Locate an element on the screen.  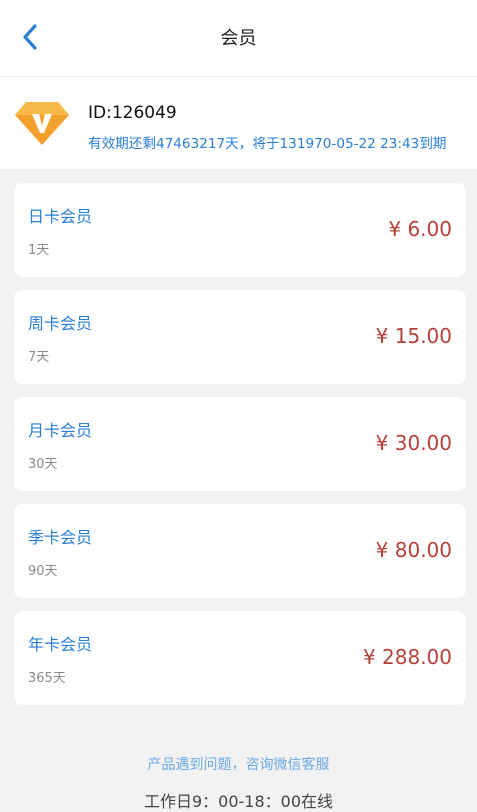
plan-duration: 365天 is located at coordinates (47, 678).